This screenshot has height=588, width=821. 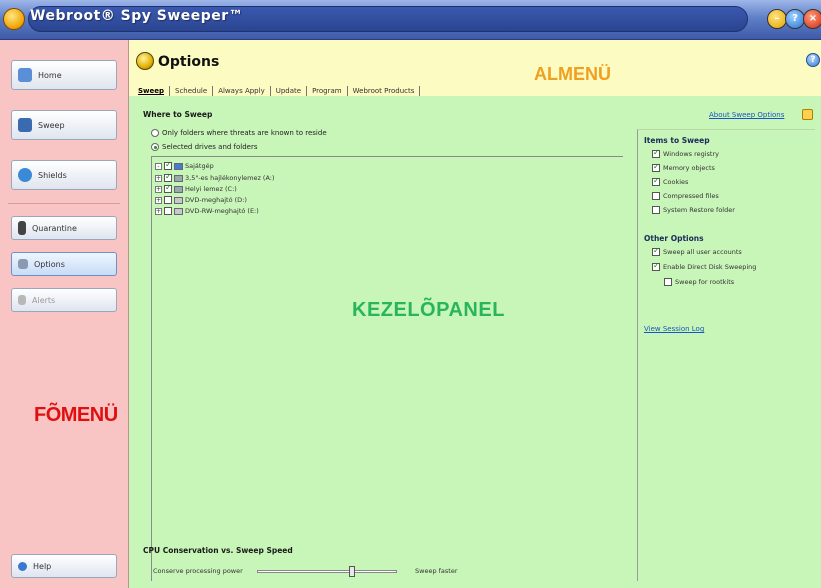 What do you see at coordinates (656, 181) in the screenshot?
I see `checkbox-cookies` at bounding box center [656, 181].